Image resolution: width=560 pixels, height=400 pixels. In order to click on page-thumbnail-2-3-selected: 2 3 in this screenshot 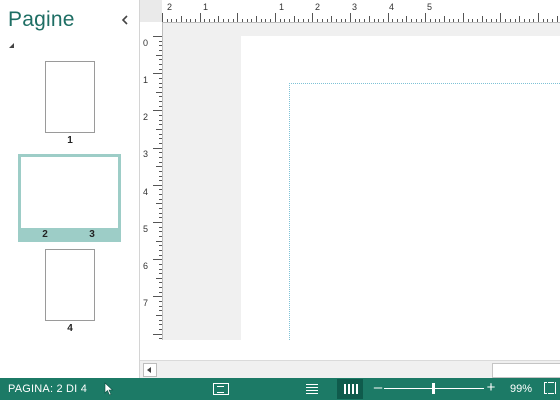, I will do `click(69, 198)`.